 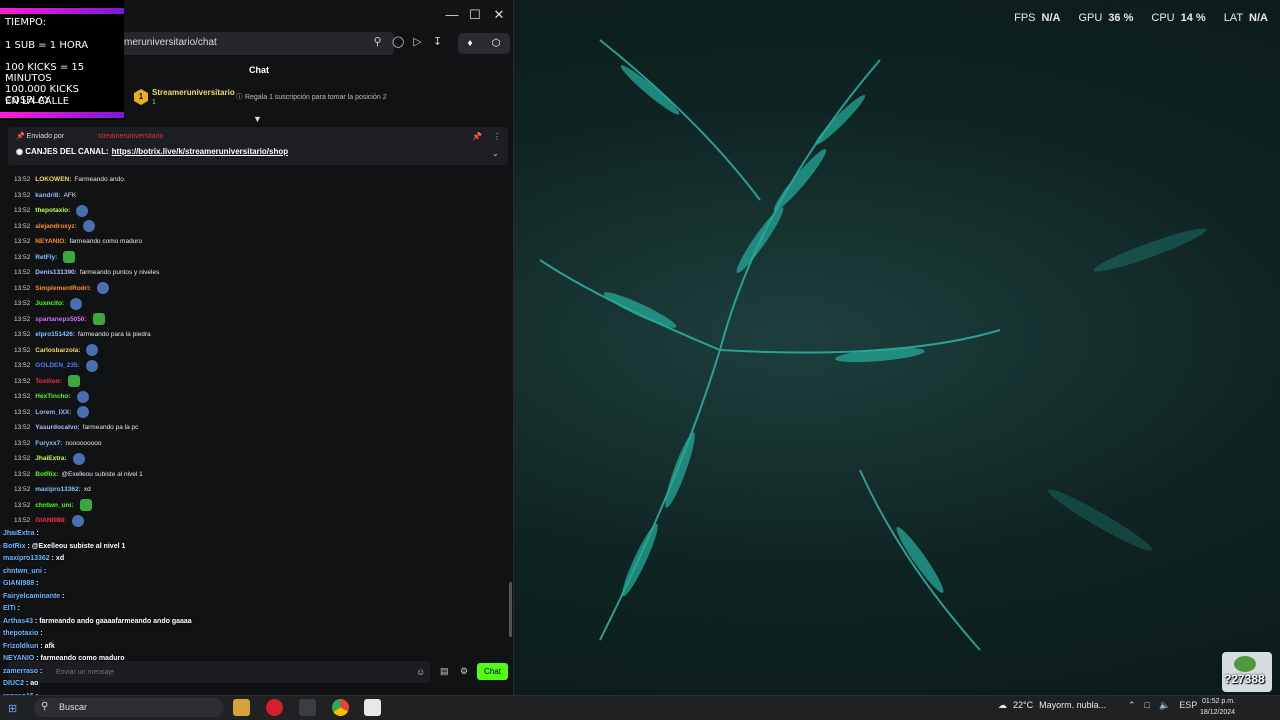 What do you see at coordinates (75, 546) in the screenshot?
I see `overlay-text: : @Exelleou subiste al nivel 1` at bounding box center [75, 546].